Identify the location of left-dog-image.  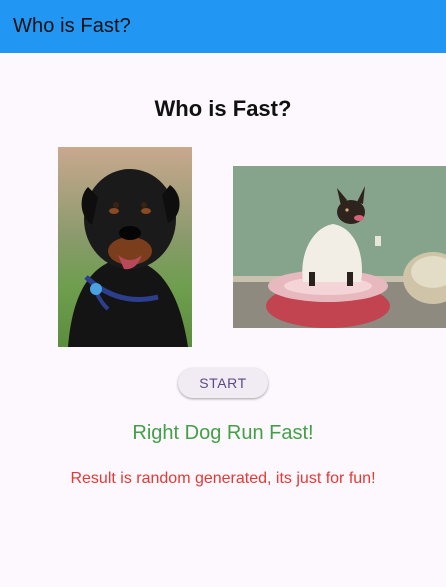
(125, 247).